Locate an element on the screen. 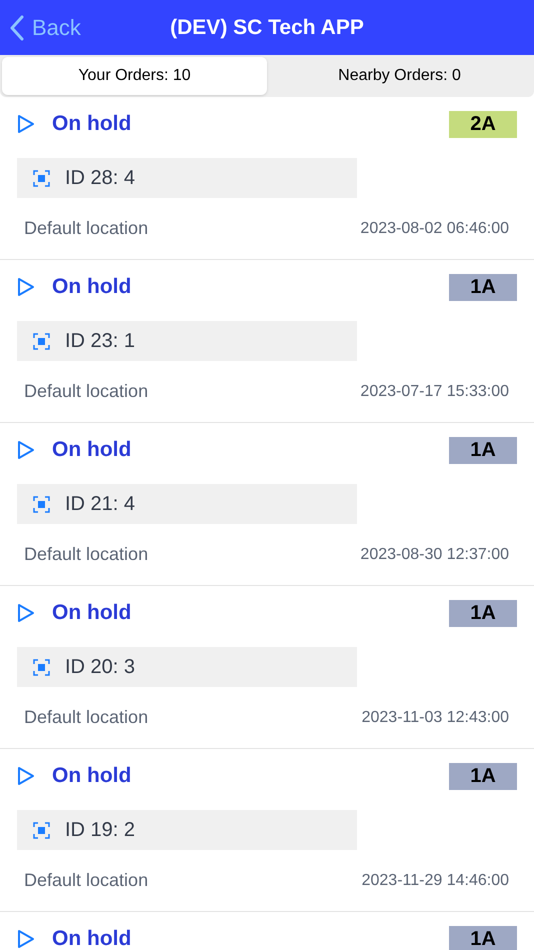 This screenshot has height=950, width=534. order-time: 2023-08-30 12:37:00 is located at coordinates (434, 554).